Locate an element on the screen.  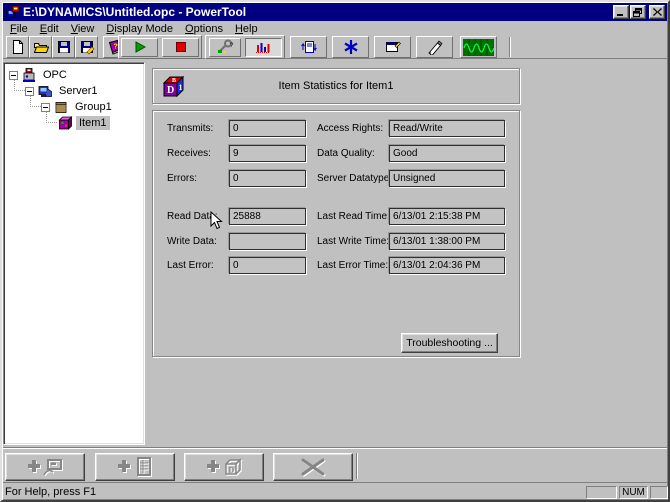
access-rights-row: Access Rights: Read/Write is located at coordinates (417, 129).